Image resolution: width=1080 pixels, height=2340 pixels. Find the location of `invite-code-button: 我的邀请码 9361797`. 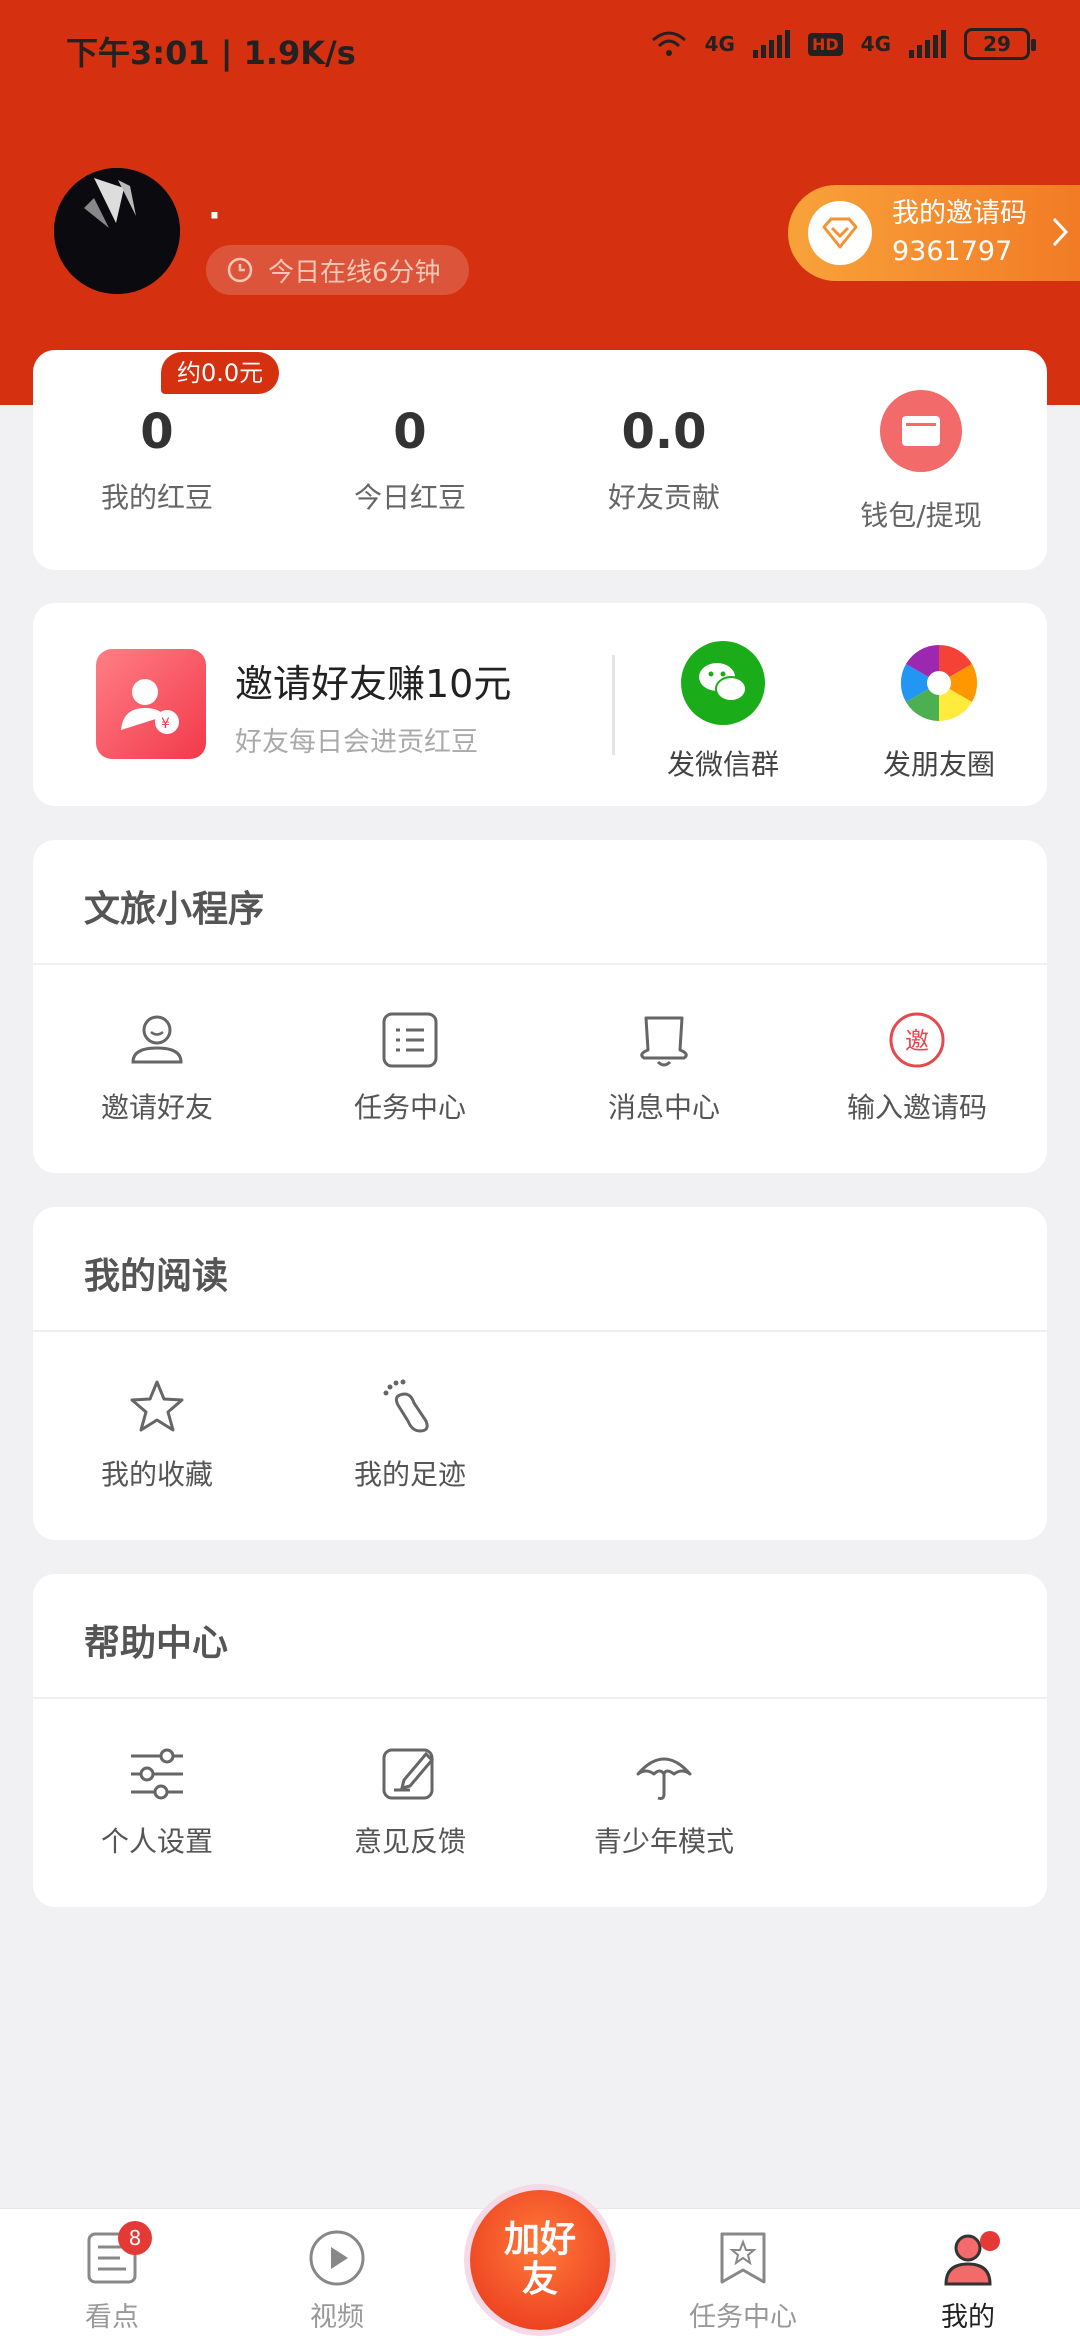

invite-code-button: 我的邀请码 9361797 is located at coordinates (934, 233).